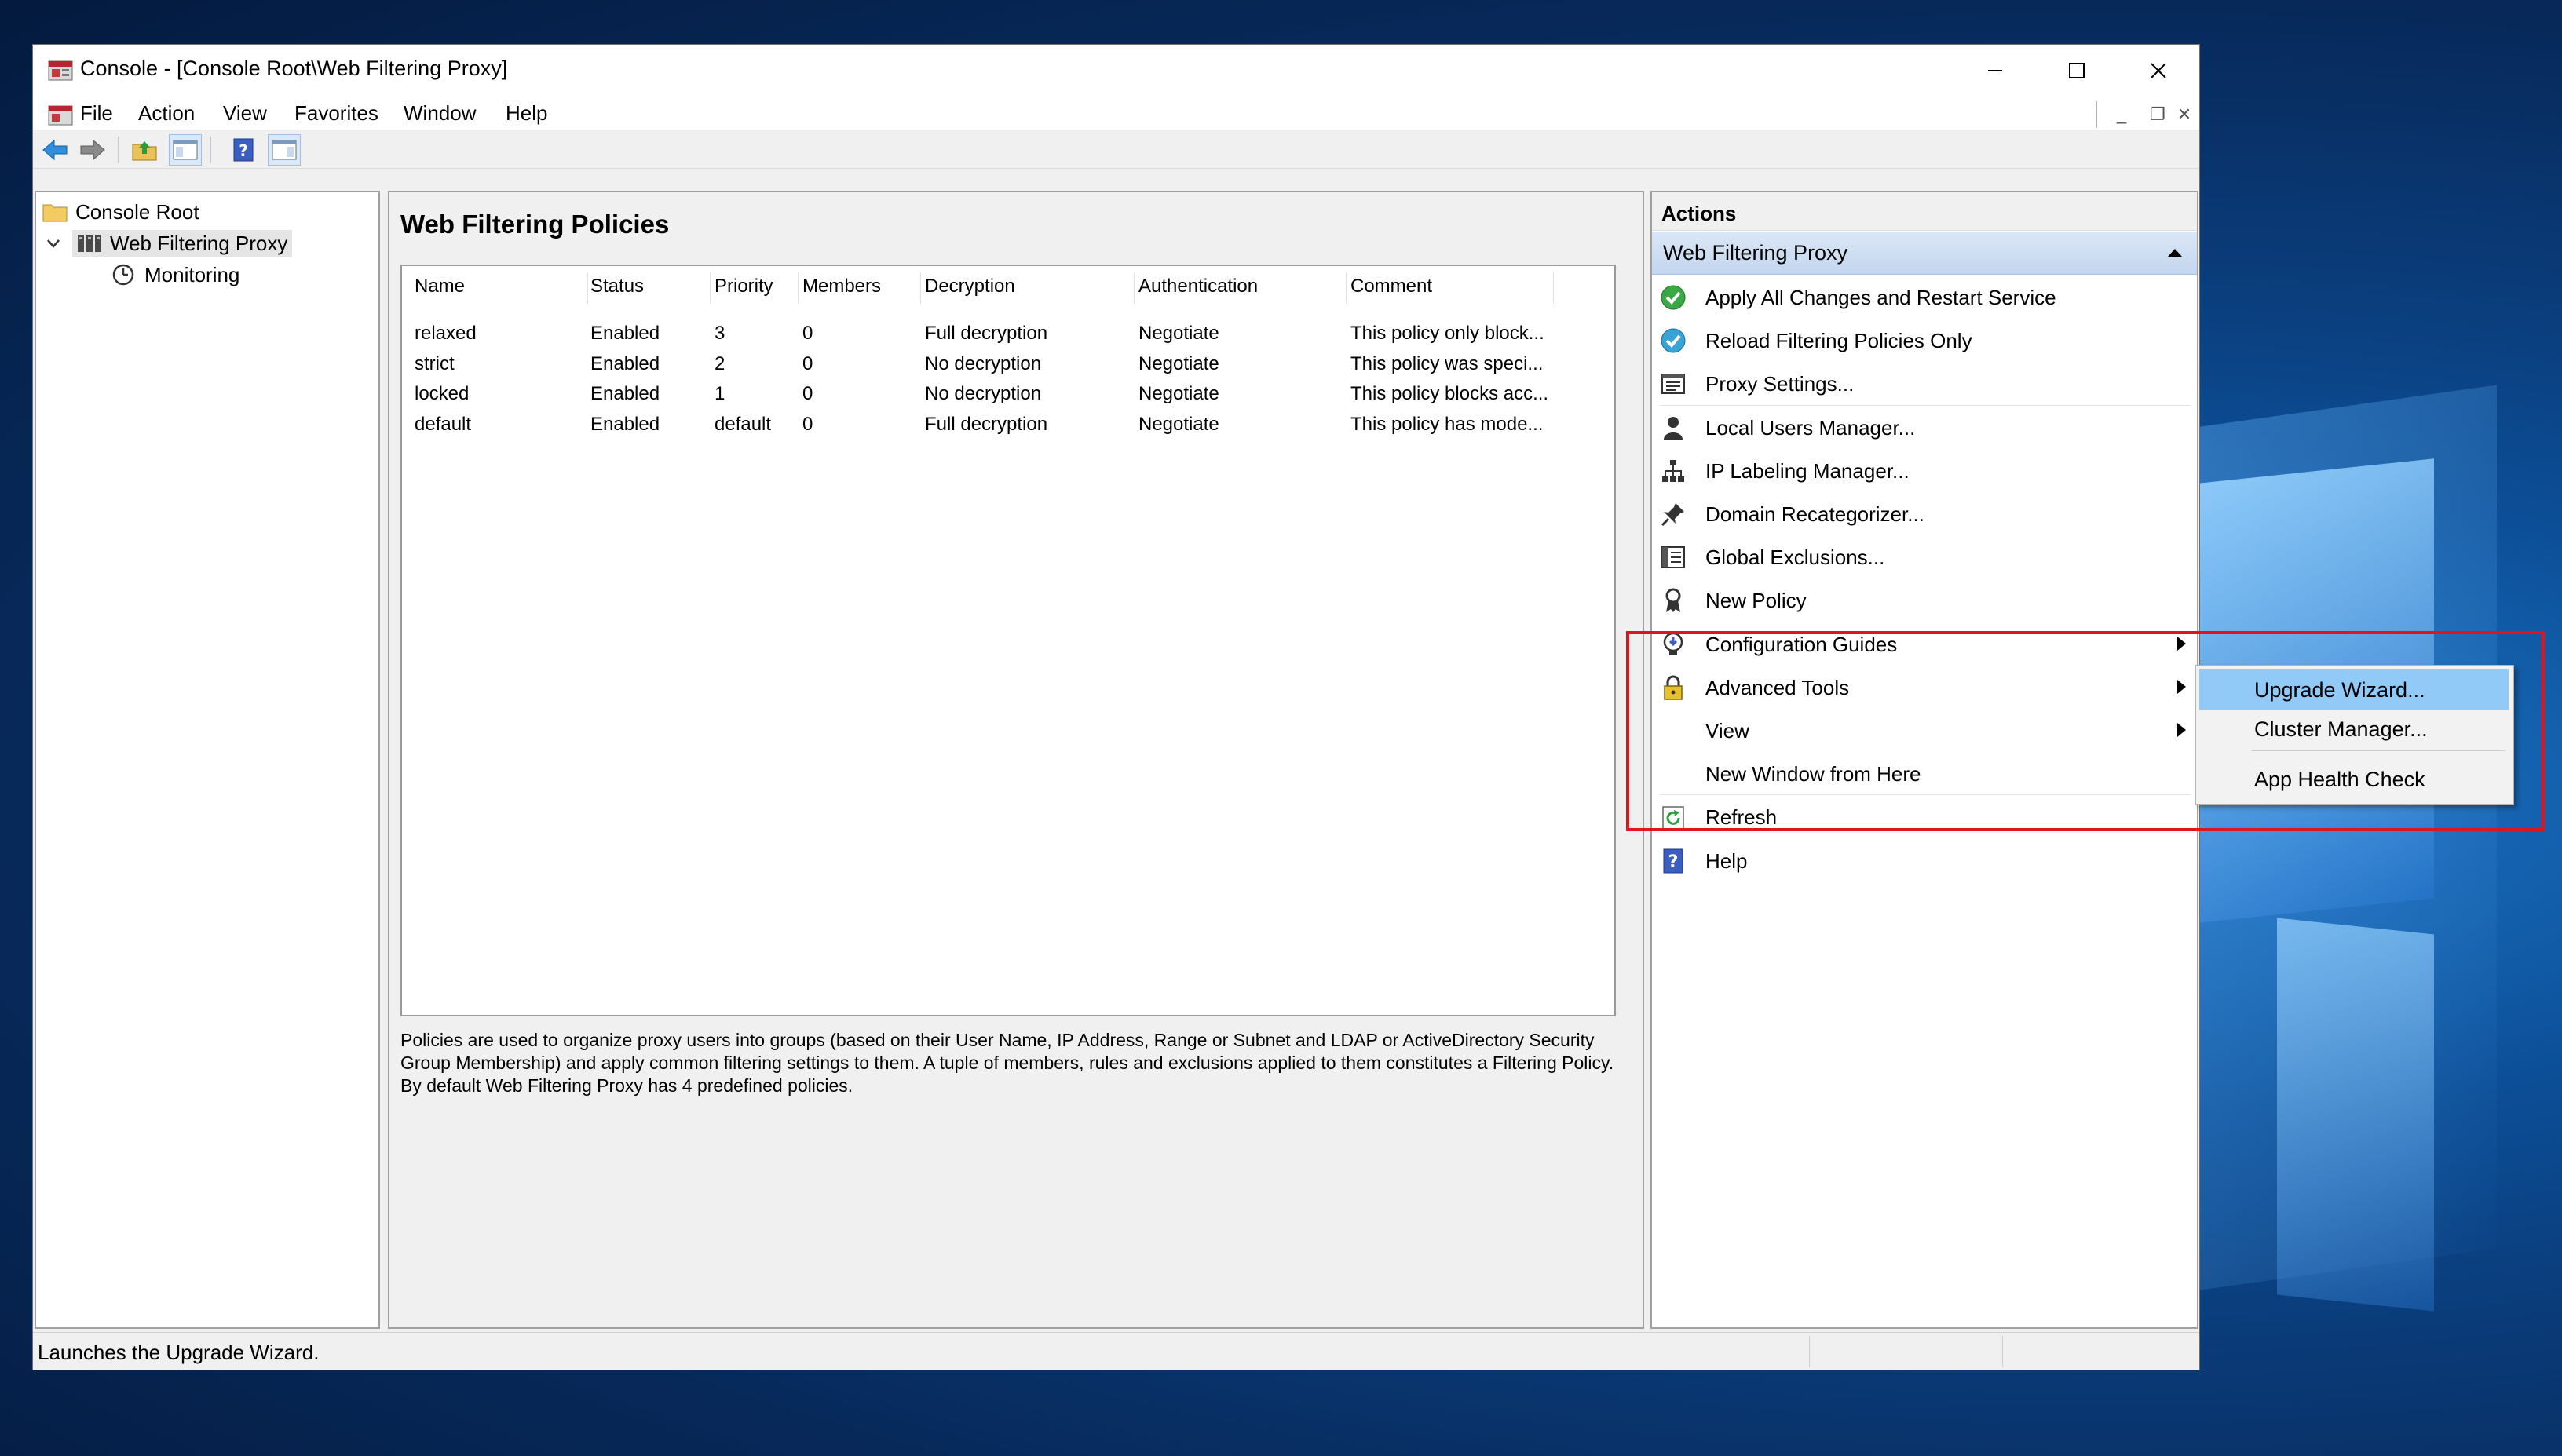 The height and width of the screenshot is (1456, 2562). Describe the element at coordinates (720, 393) in the screenshot. I see `cell-priority: 1` at that location.